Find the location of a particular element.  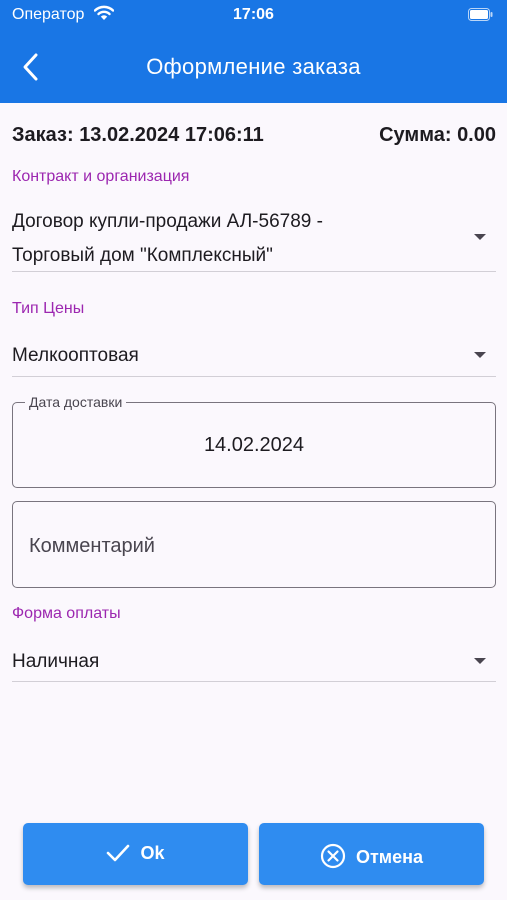

contract-label: Контракт и организация is located at coordinates (101, 176).